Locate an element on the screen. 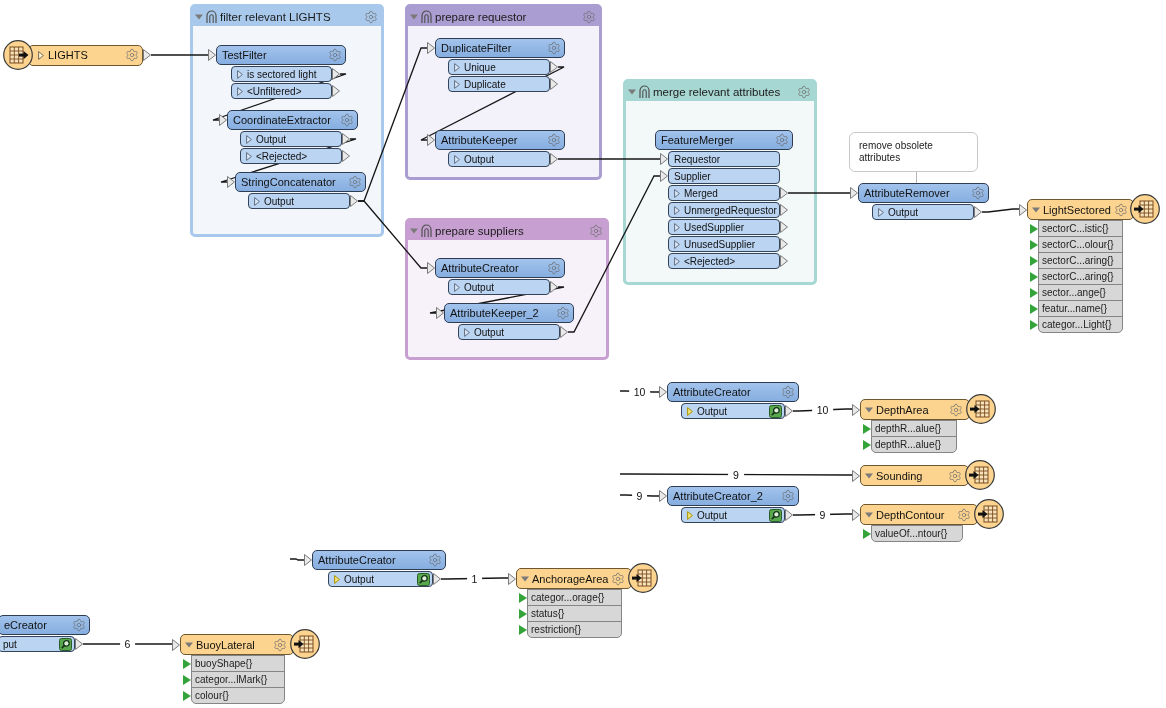 The height and width of the screenshot is (708, 1166). transformer-node: AttributeRemover is located at coordinates (923, 193).